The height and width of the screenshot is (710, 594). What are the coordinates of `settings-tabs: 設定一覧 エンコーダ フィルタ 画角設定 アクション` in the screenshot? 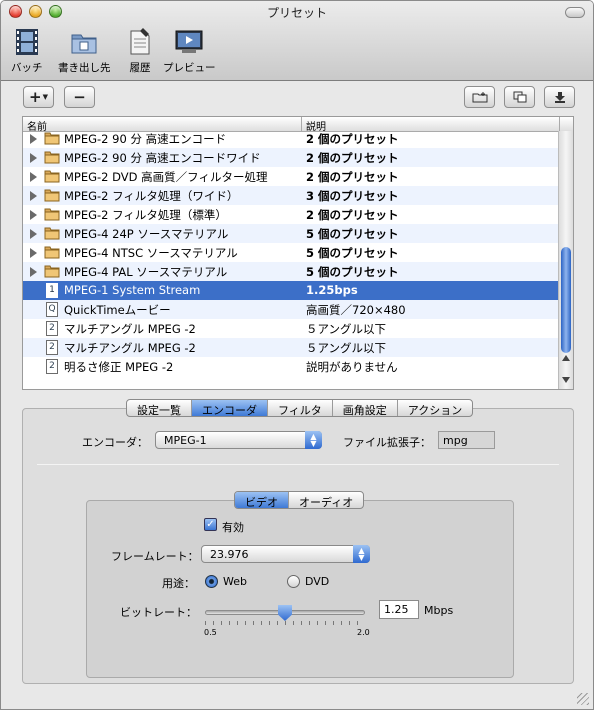 It's located at (300, 408).